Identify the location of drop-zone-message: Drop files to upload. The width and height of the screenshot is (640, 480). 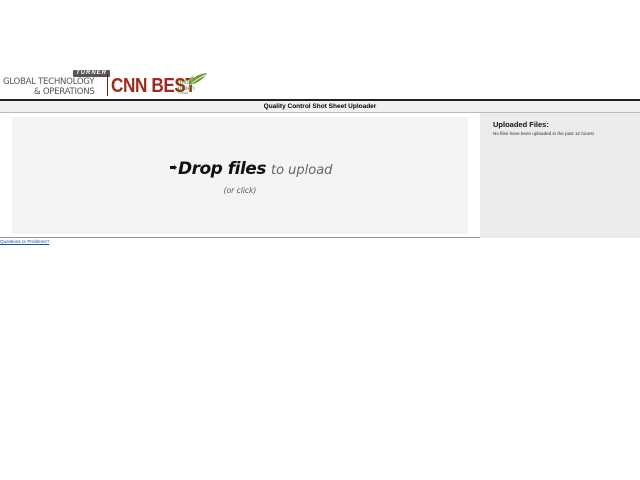
(251, 169).